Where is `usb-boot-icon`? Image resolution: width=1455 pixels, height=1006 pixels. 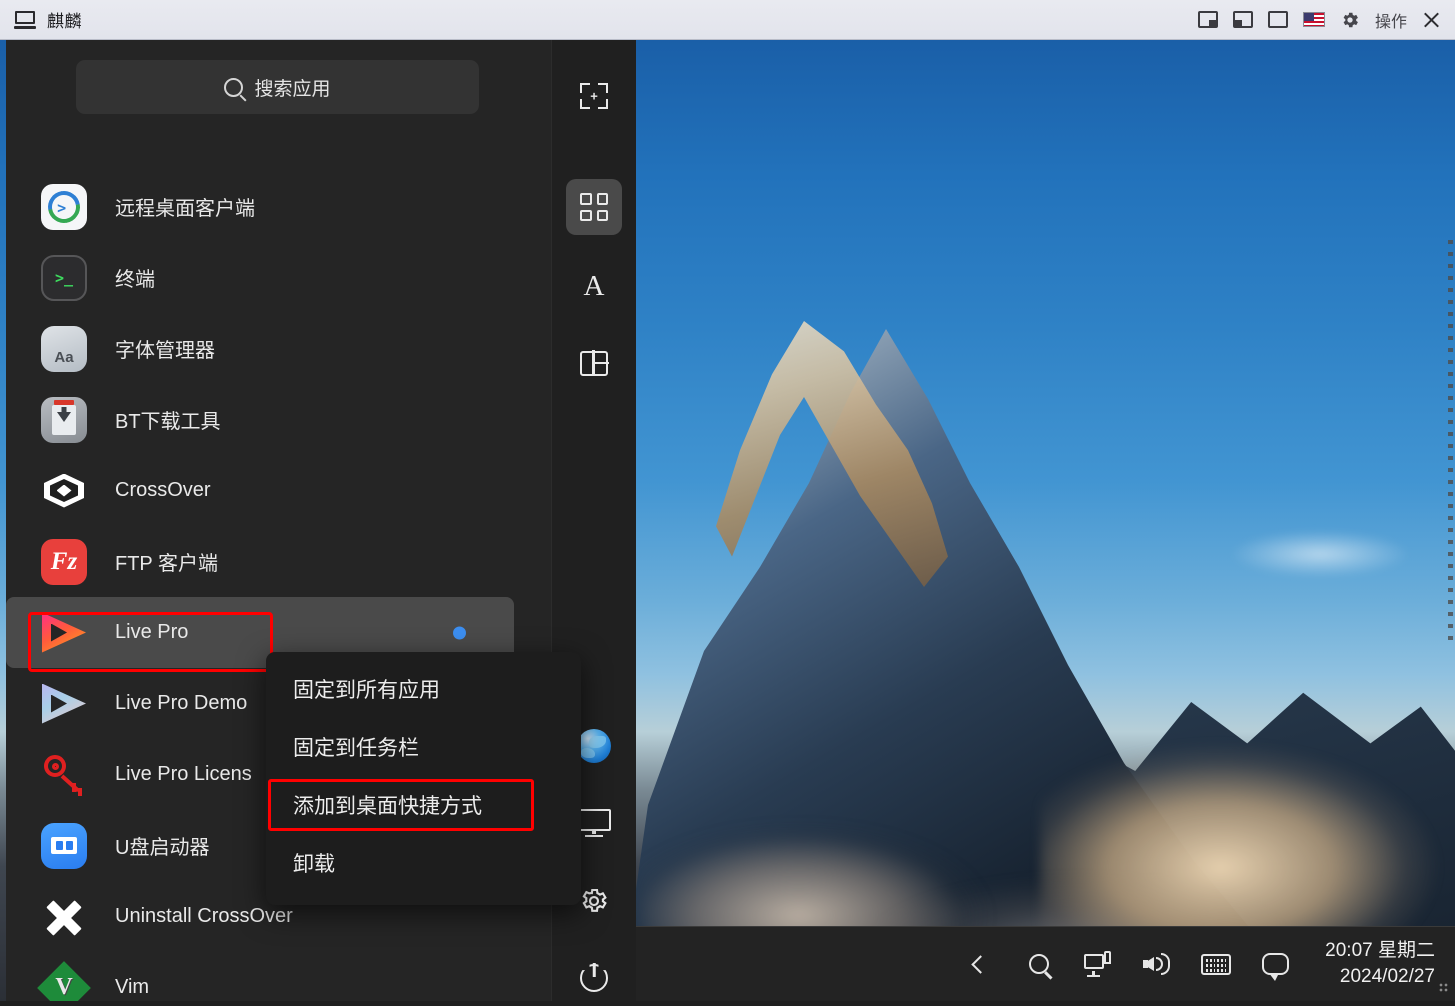
usb-boot-icon is located at coordinates (64, 845).